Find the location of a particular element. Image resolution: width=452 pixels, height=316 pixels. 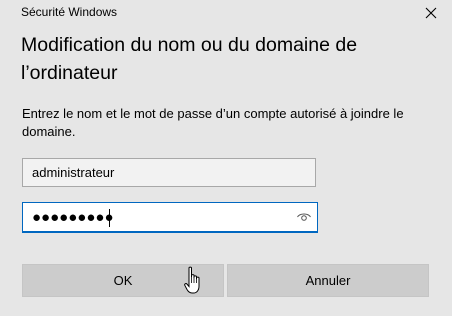

password-value: ●●●●●●●●● is located at coordinates (73, 217).